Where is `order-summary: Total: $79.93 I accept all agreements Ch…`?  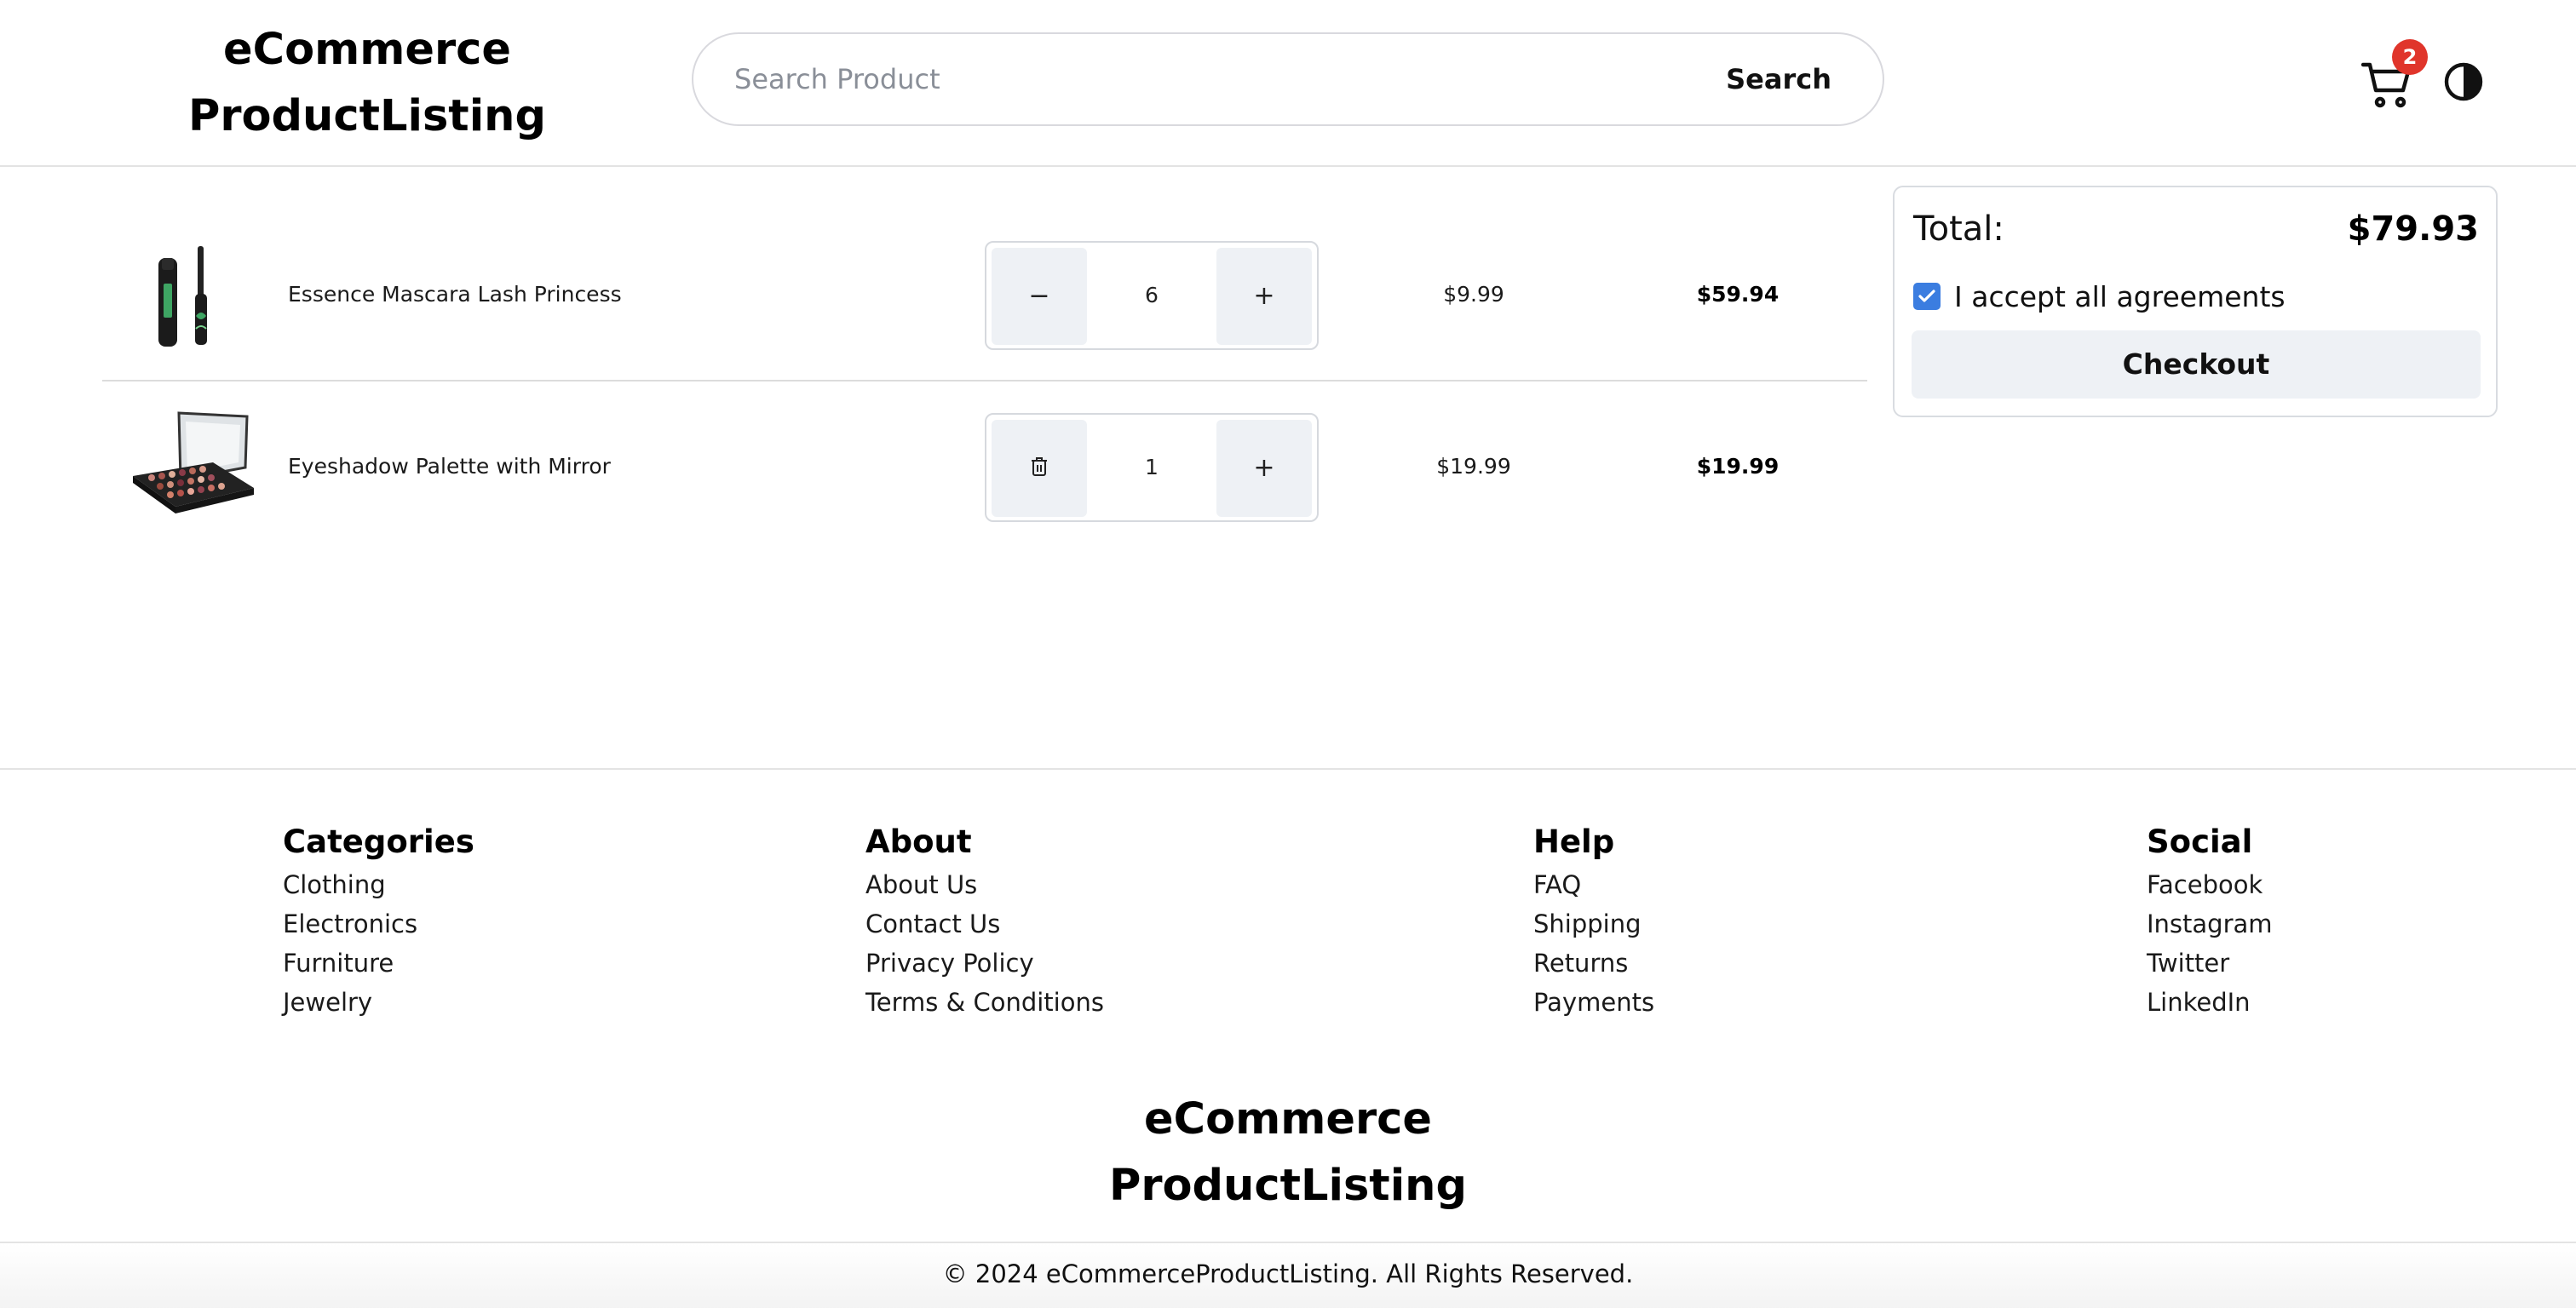
order-summary: Total: $79.93 I accept all agreements Ch… is located at coordinates (2195, 301).